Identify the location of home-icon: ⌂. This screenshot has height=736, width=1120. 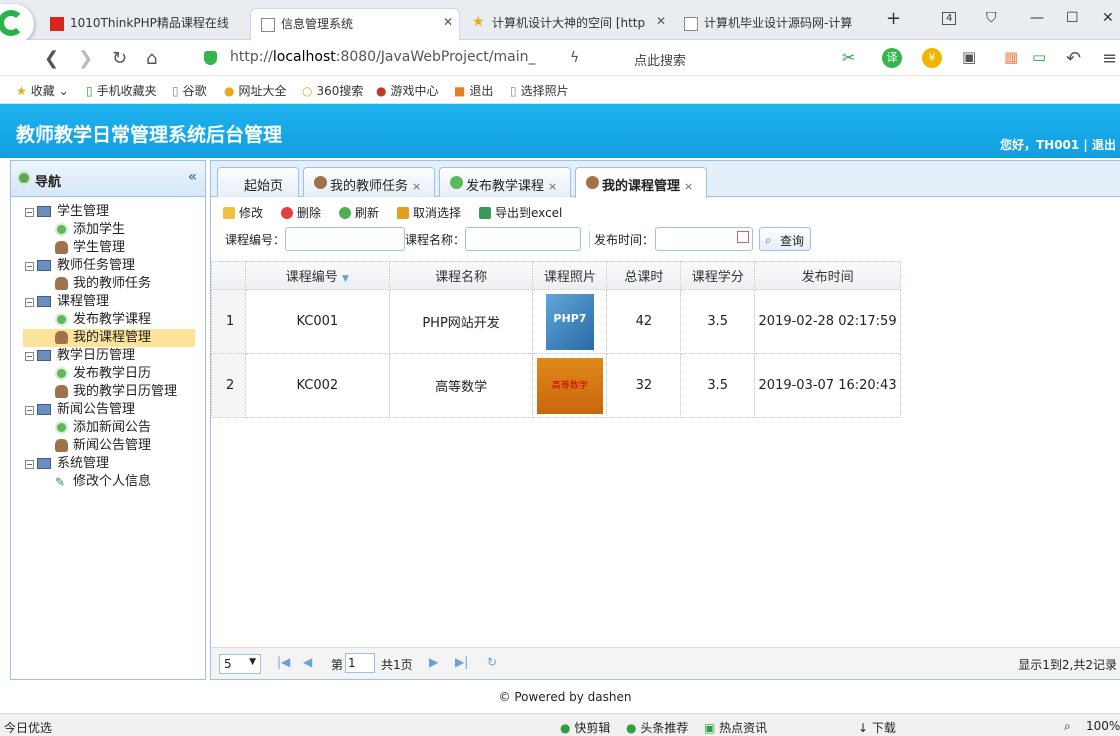
(151, 58).